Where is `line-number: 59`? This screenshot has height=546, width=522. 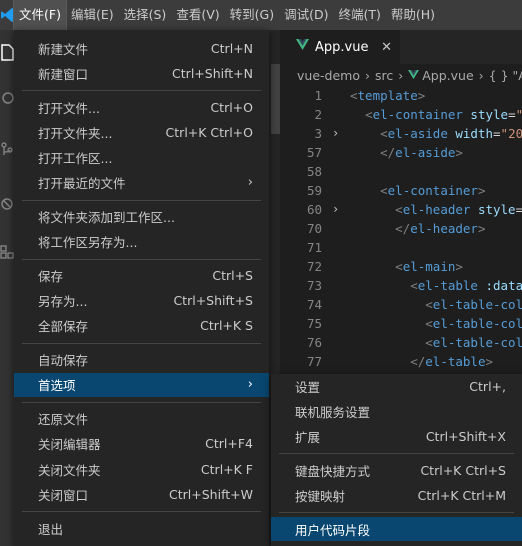 line-number: 59 is located at coordinates (314, 190).